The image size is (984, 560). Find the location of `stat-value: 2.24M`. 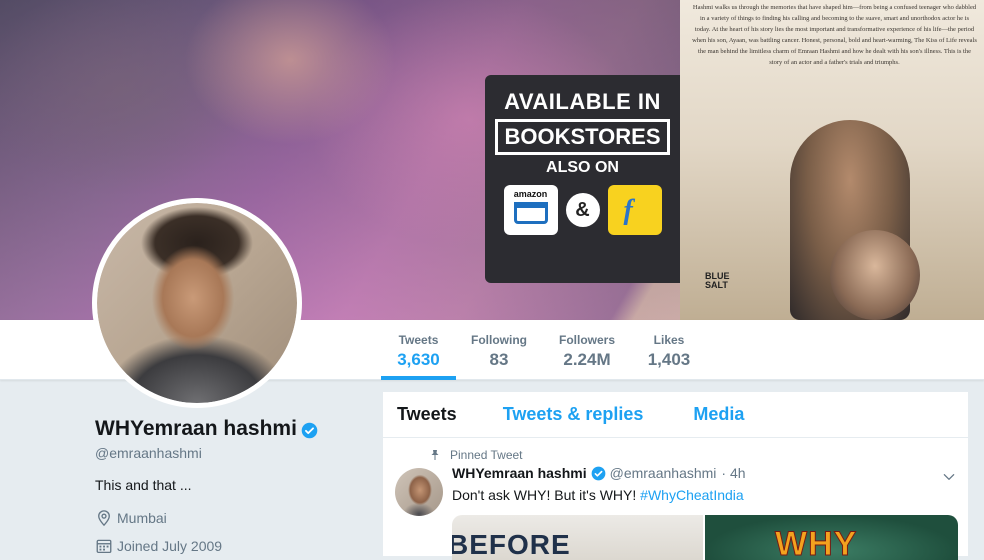

stat-value: 2.24M is located at coordinates (587, 359).